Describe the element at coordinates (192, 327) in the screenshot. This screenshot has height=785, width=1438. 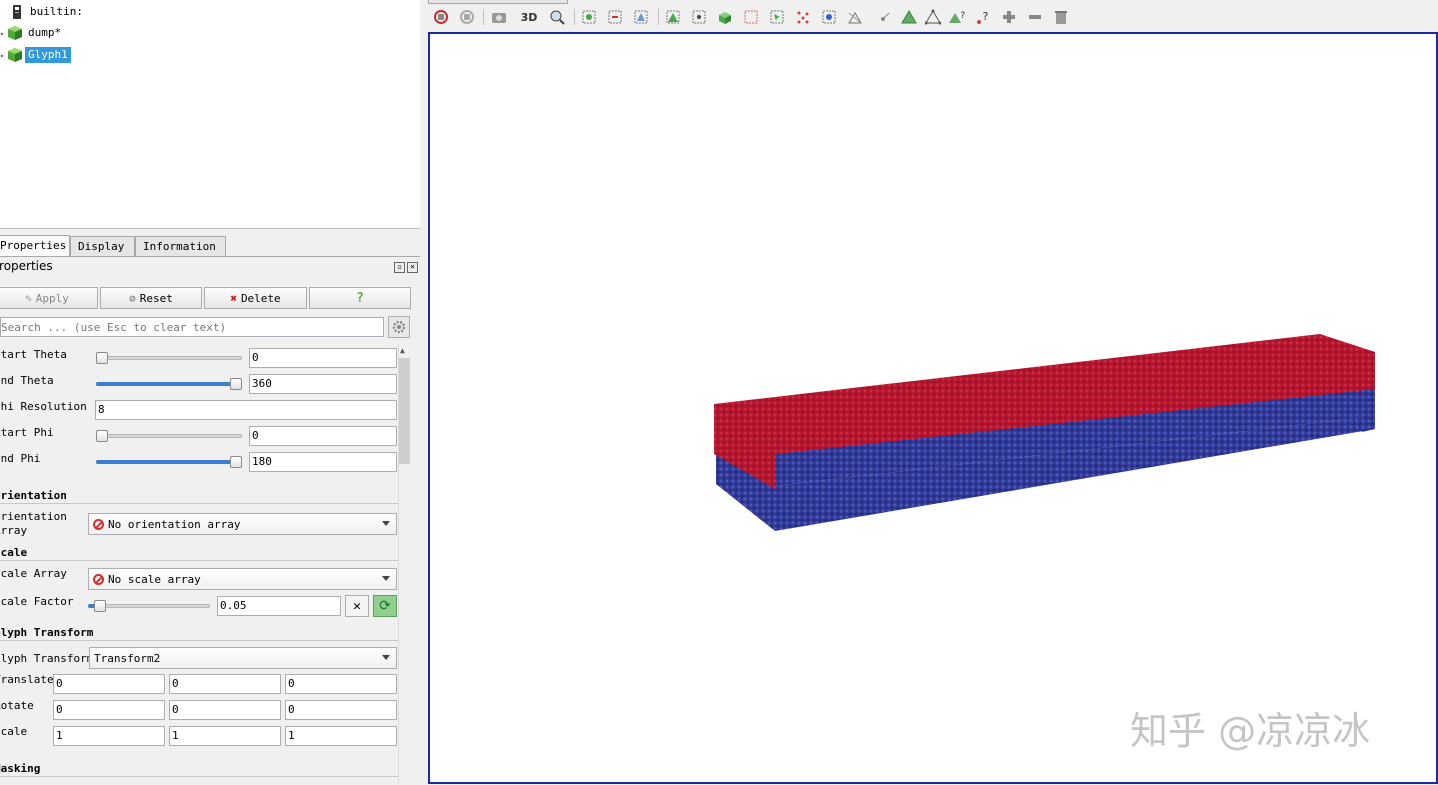
I see `search-input` at that location.